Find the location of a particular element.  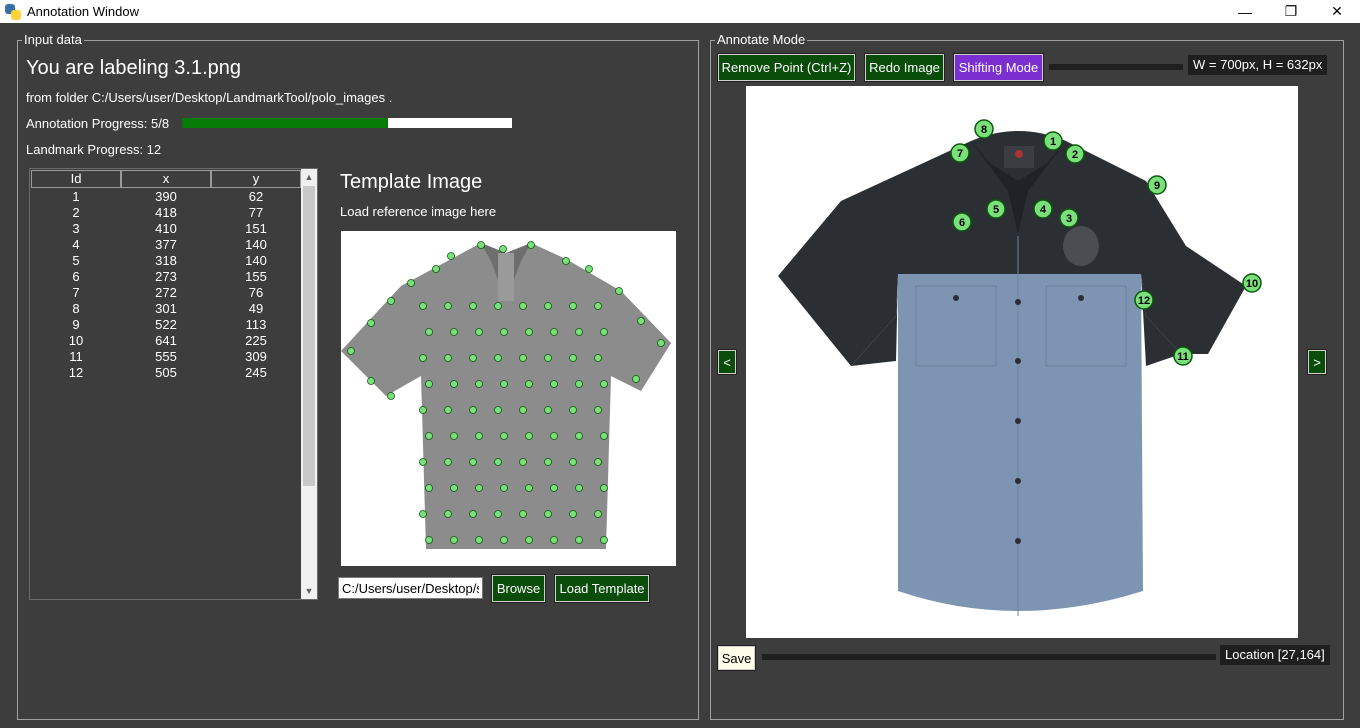

scroll-down-icon: ▼ is located at coordinates (309, 591).